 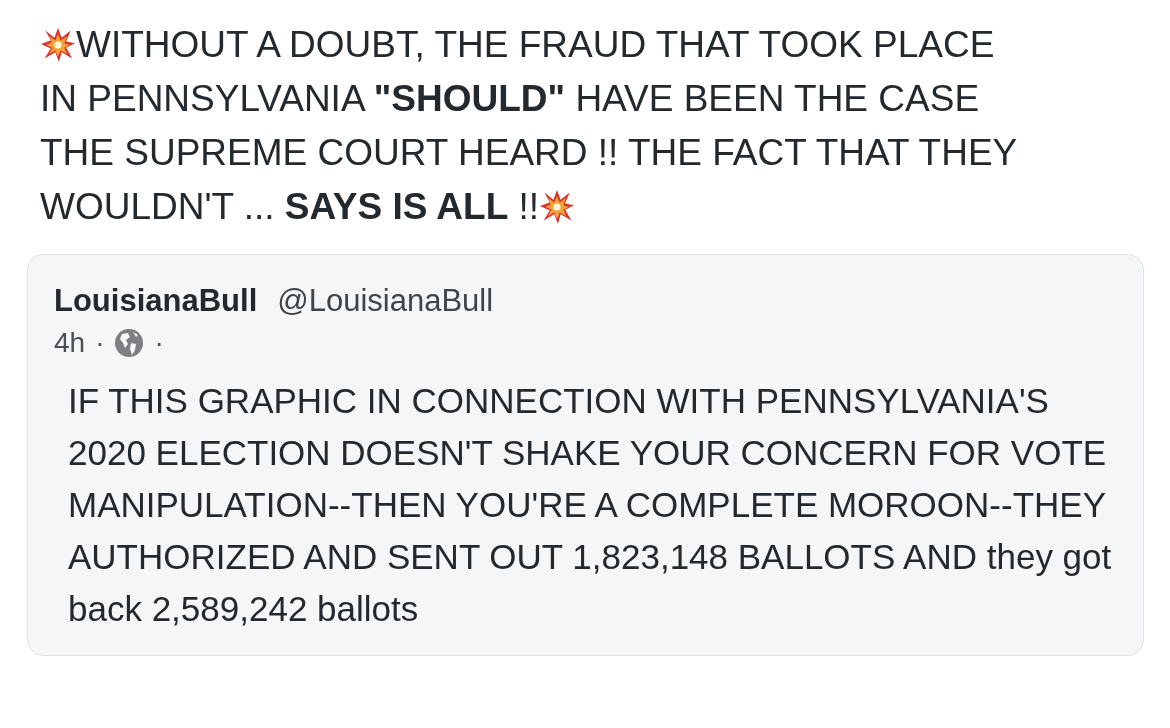 What do you see at coordinates (129, 343) in the screenshot?
I see `globe-icon` at bounding box center [129, 343].